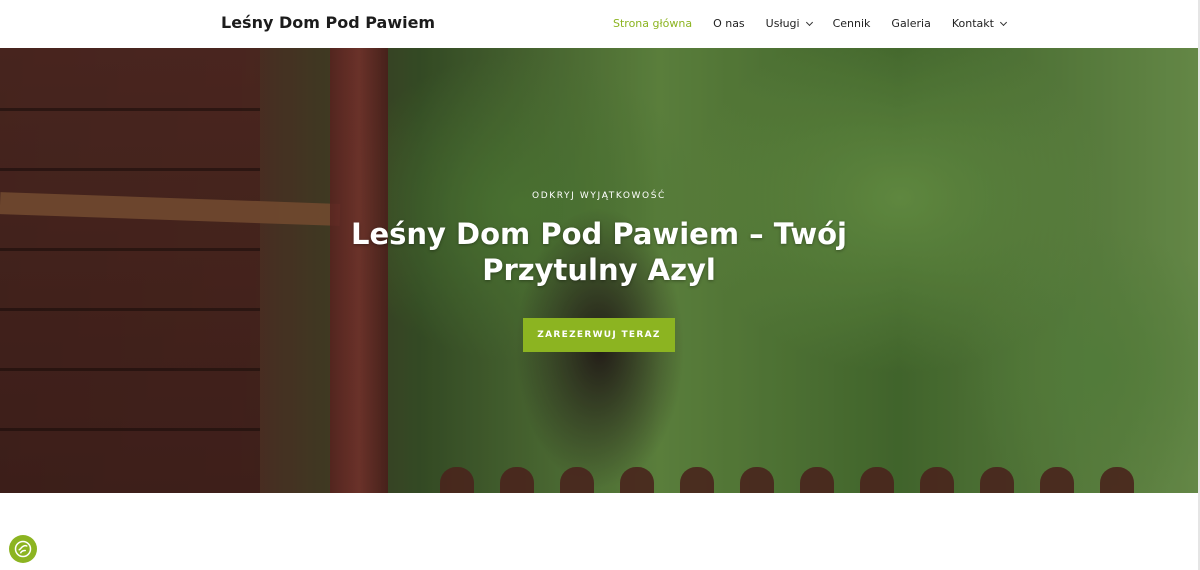 The image size is (1200, 570). I want to click on nav-item-contact: Kontakt, so click(979, 23).